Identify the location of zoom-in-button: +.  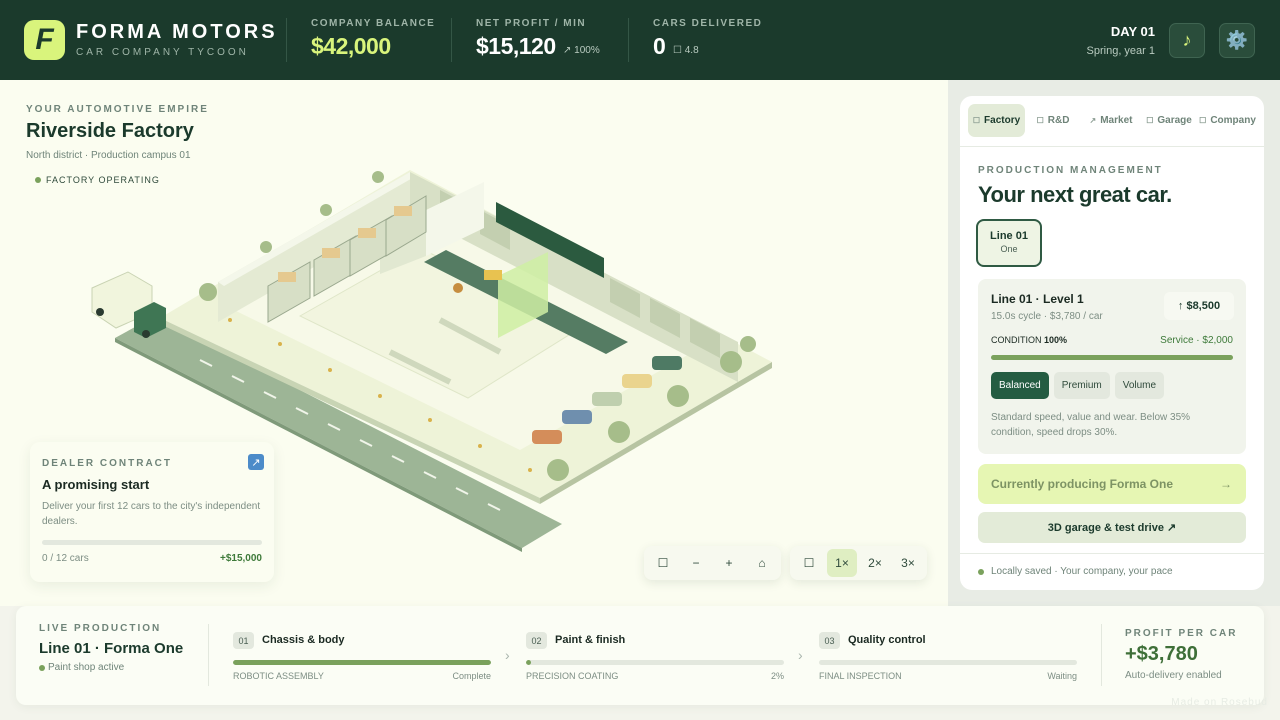
(729, 563).